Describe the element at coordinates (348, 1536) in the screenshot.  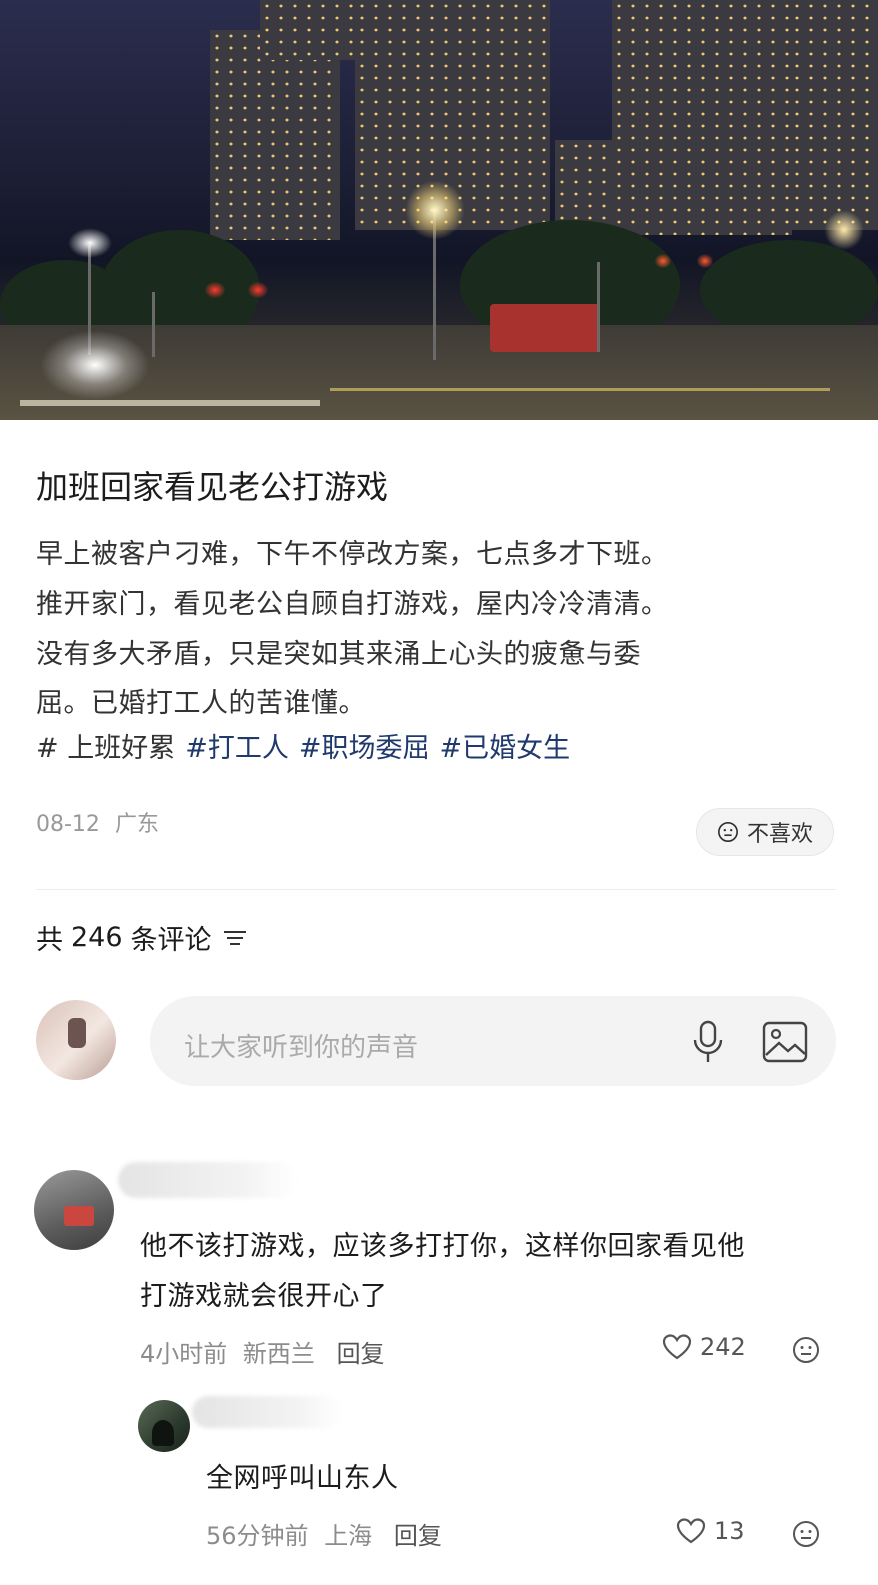
I see `reply-location: 上海` at that location.